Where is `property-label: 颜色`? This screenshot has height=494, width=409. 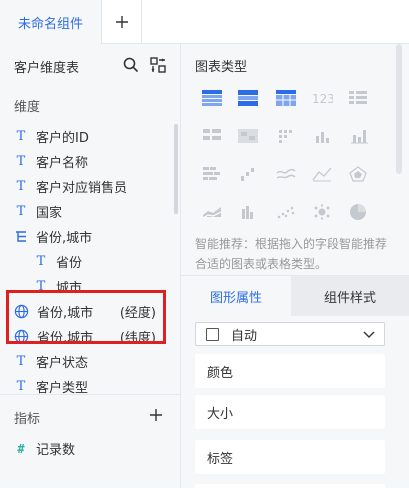
property-label: 颜色 is located at coordinates (220, 373).